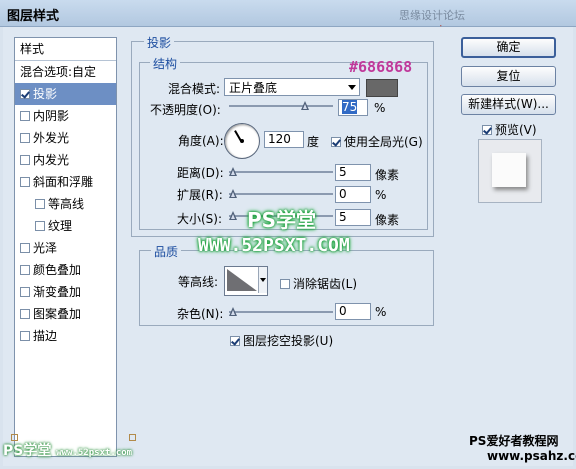 This screenshot has width=576, height=469. What do you see at coordinates (432, 15) in the screenshot?
I see `watermark-top-site: 思缘设计论坛` at bounding box center [432, 15].